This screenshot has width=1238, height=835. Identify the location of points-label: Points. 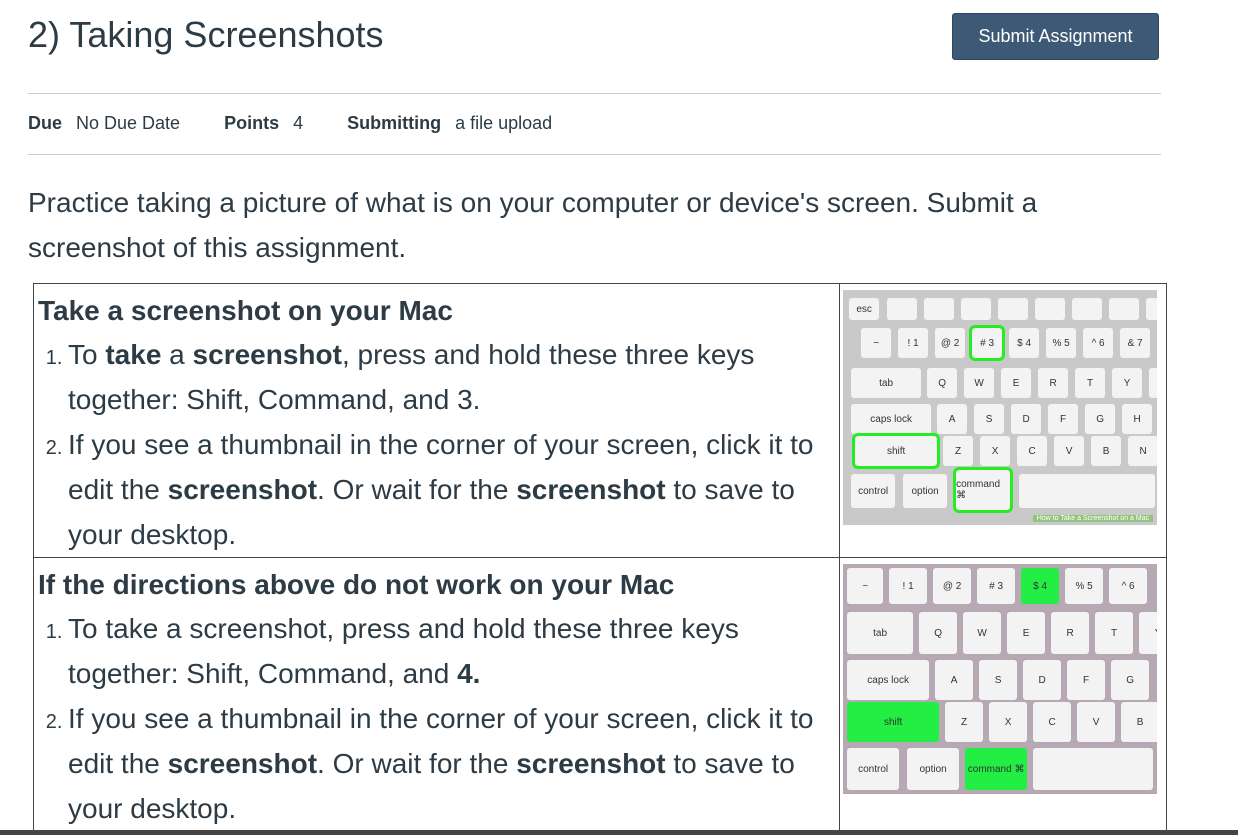
(252, 123).